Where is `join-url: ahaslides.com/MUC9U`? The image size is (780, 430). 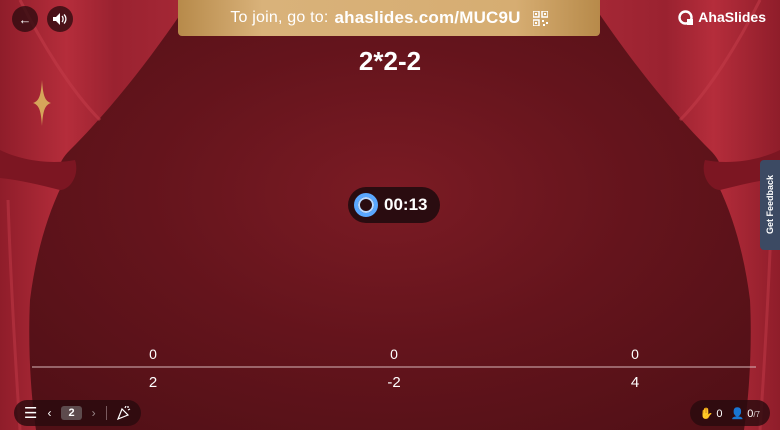 join-url: ahaslides.com/MUC9U is located at coordinates (428, 18).